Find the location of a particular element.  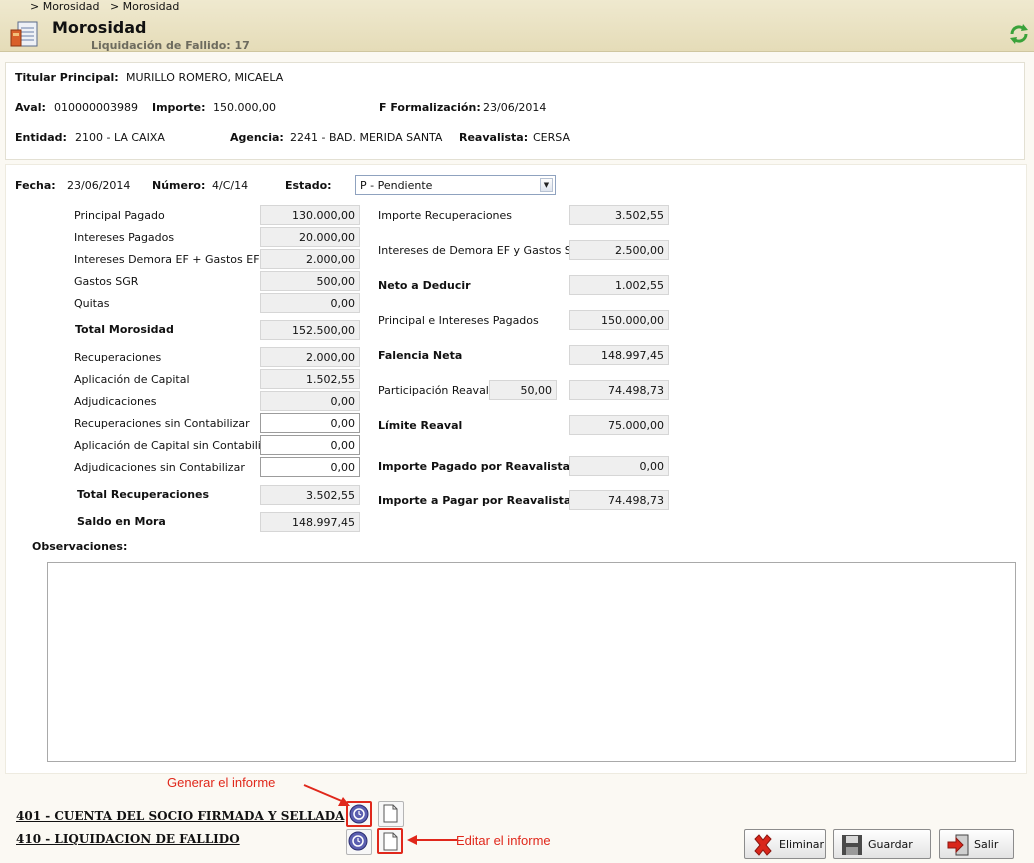

eliminar-button: Eliminar is located at coordinates (785, 844).